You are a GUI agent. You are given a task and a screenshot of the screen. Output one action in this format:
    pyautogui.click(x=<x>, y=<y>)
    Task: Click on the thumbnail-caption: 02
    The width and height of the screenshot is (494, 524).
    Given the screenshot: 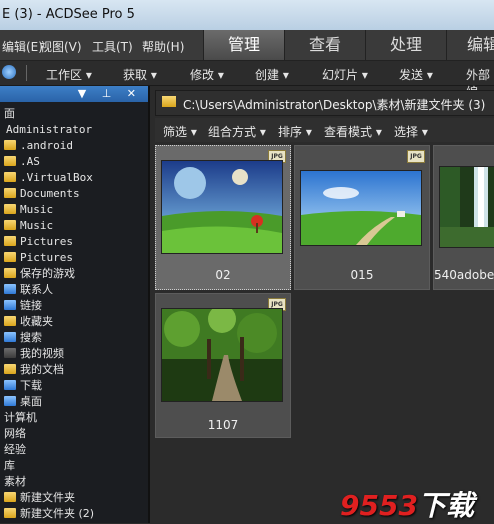 What is the action you would take?
    pyautogui.click(x=223, y=275)
    